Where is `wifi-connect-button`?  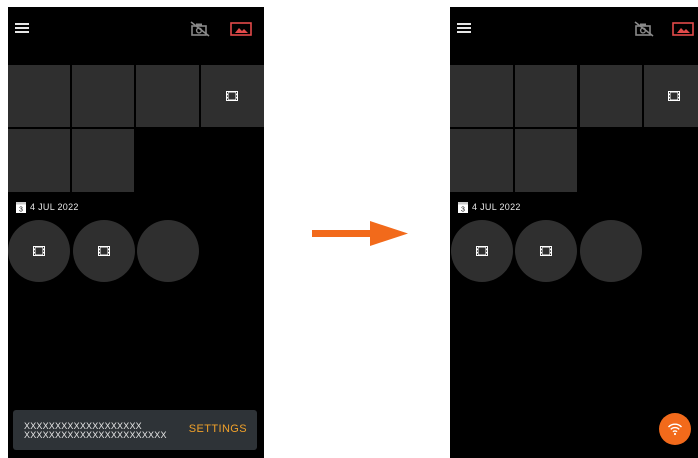
wifi-connect-button is located at coordinates (675, 429).